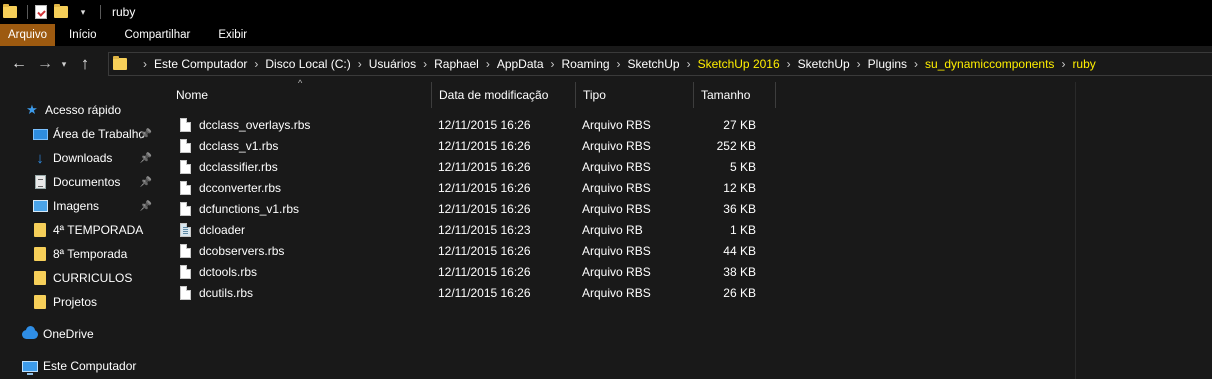 This screenshot has width=1212, height=379. What do you see at coordinates (40, 134) in the screenshot?
I see `desktop-icon` at bounding box center [40, 134].